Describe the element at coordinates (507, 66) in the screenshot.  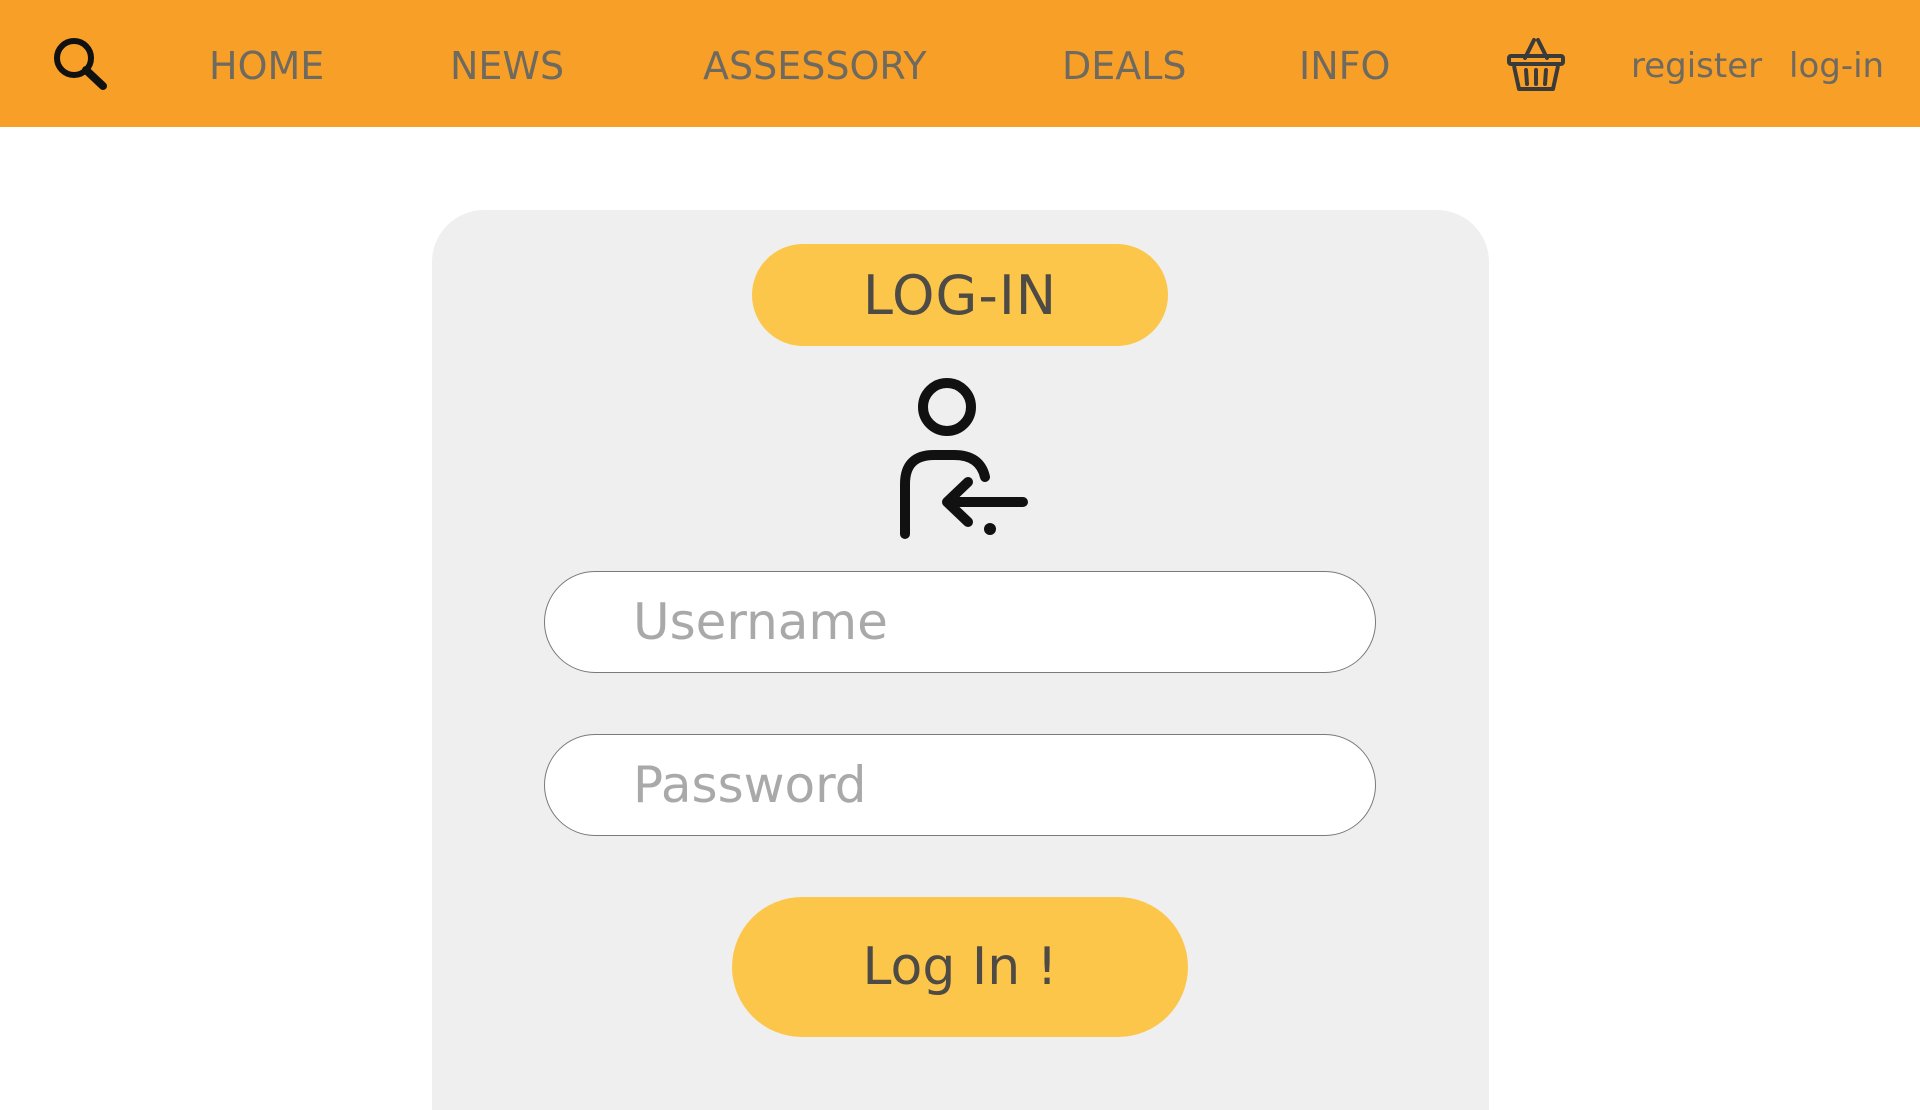
I see `nav-news: NEWS` at that location.